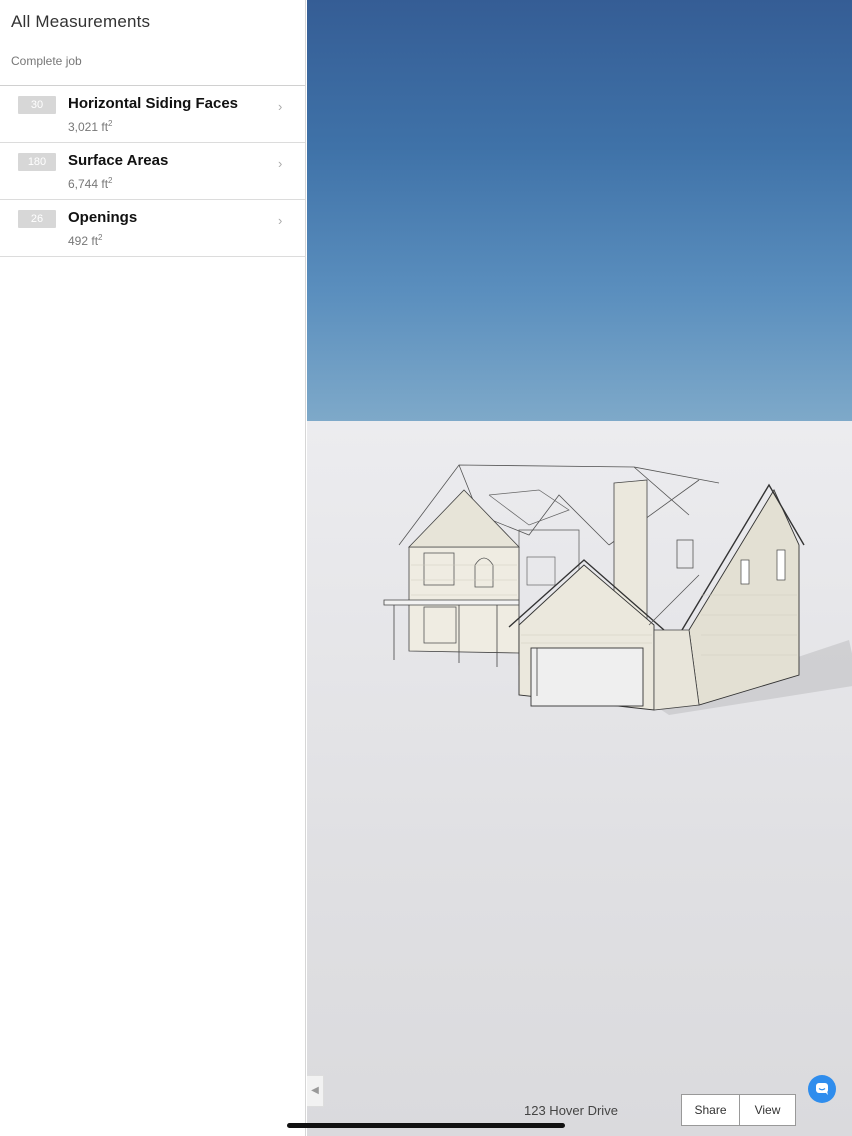 The height and width of the screenshot is (1136, 852). I want to click on view-button: View, so click(768, 1110).